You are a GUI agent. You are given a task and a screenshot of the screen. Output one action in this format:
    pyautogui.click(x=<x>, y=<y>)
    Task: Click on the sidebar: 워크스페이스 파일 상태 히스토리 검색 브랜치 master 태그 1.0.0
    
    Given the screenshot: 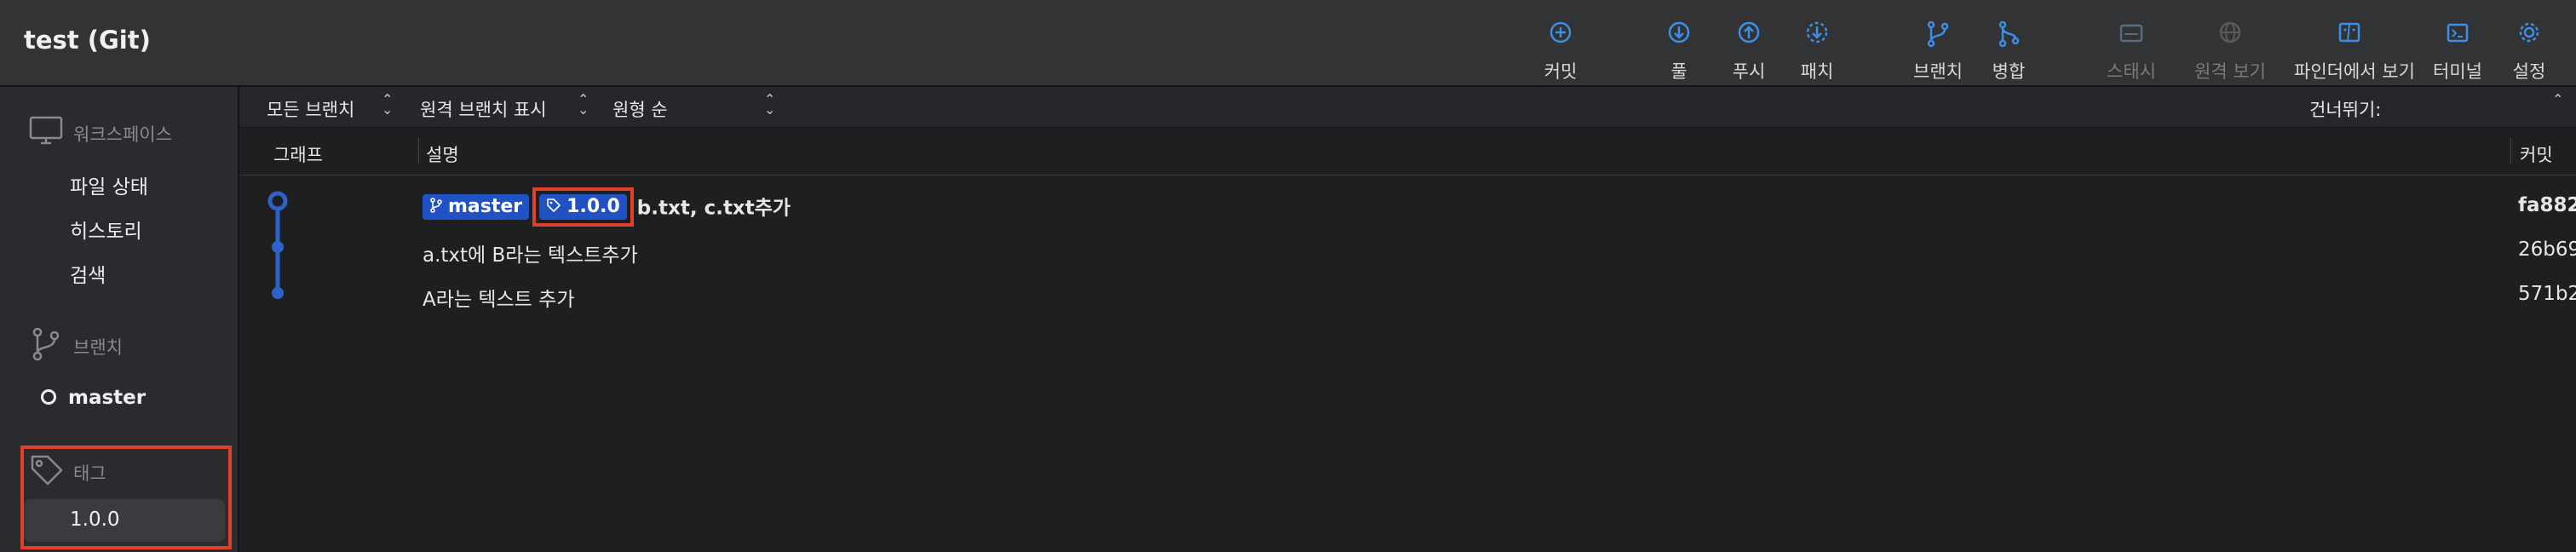 What is the action you would take?
    pyautogui.click(x=120, y=319)
    